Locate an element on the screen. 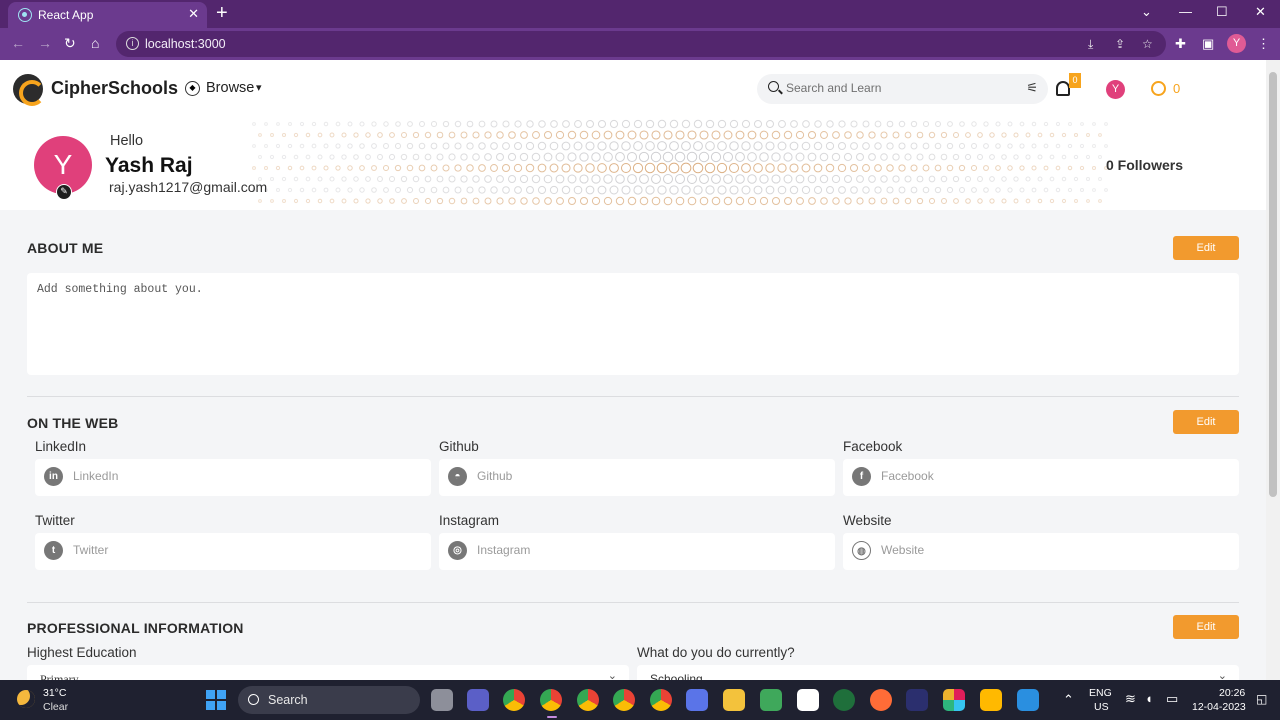 Image resolution: width=1280 pixels, height=720 pixels. forward-icon: → is located at coordinates (45, 43).